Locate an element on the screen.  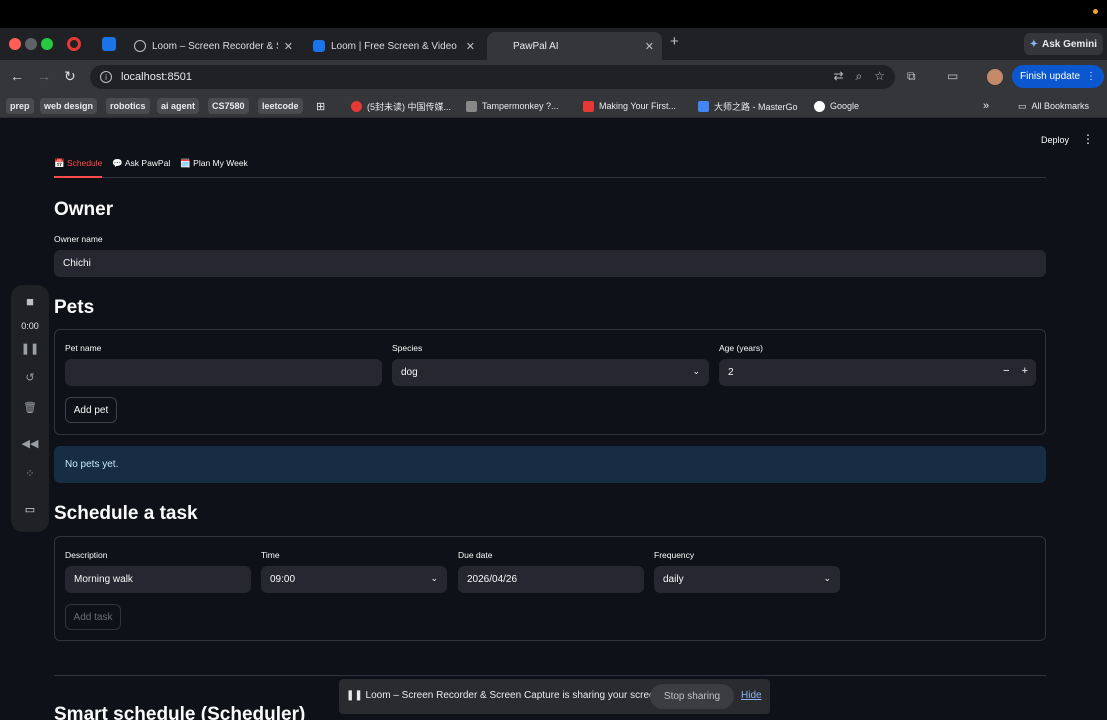
owner-name-input: Chichi is located at coordinates (550, 263).